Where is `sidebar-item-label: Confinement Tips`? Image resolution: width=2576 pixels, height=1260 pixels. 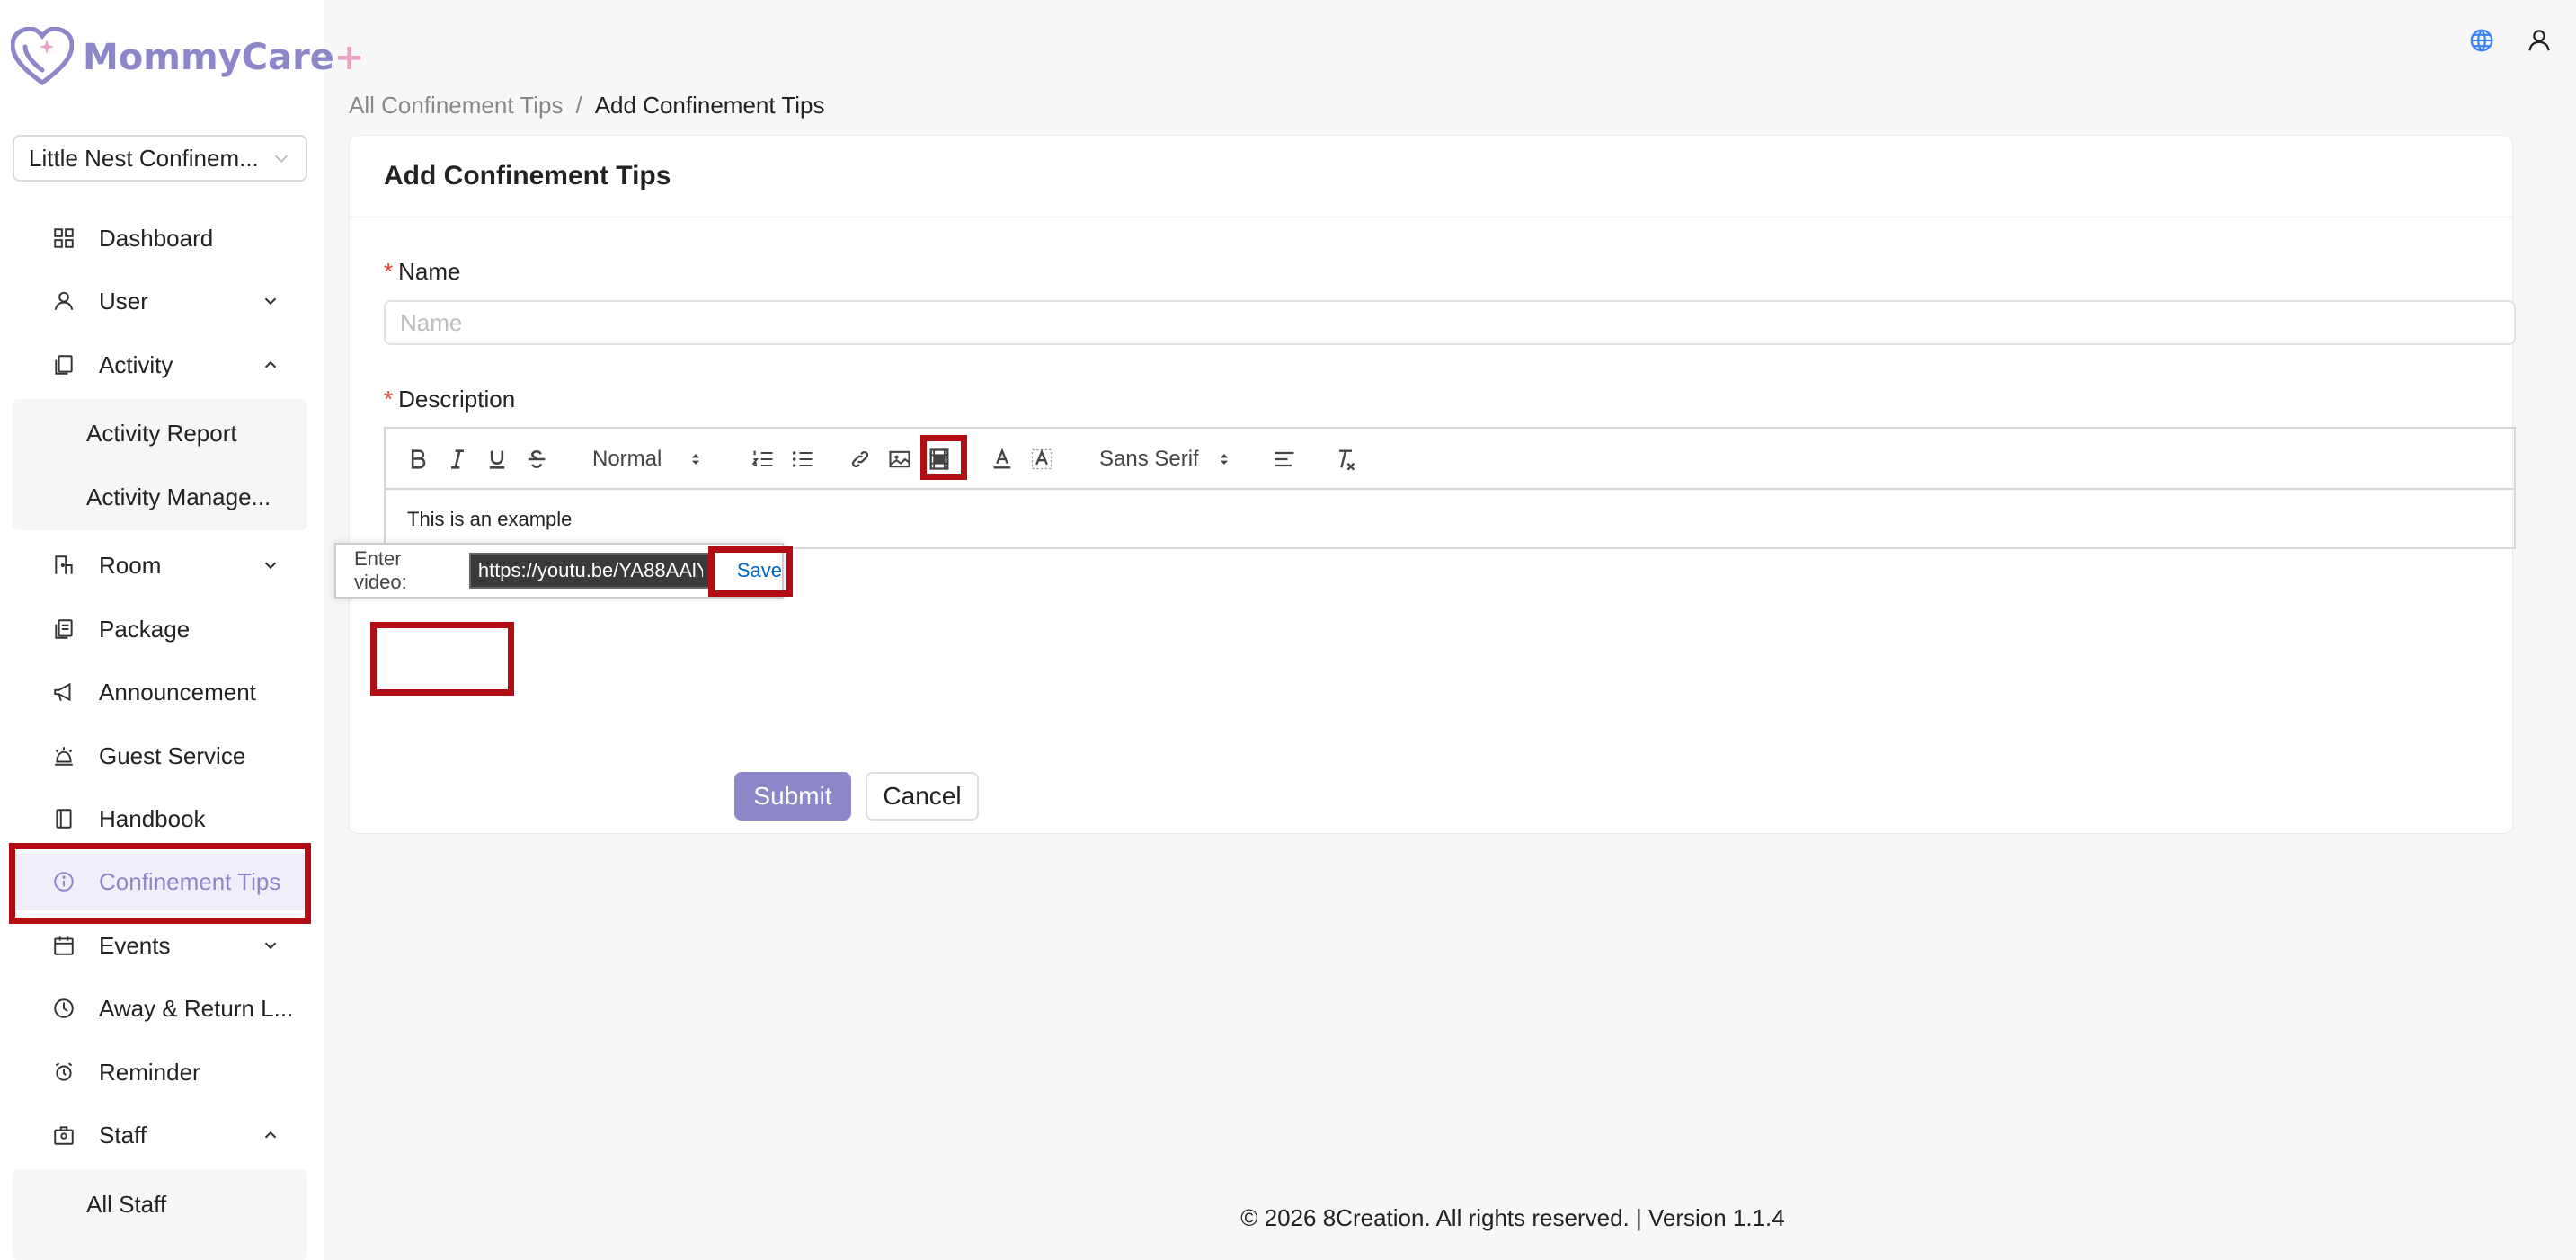
sidebar-item-label: Confinement Tips is located at coordinates (190, 881).